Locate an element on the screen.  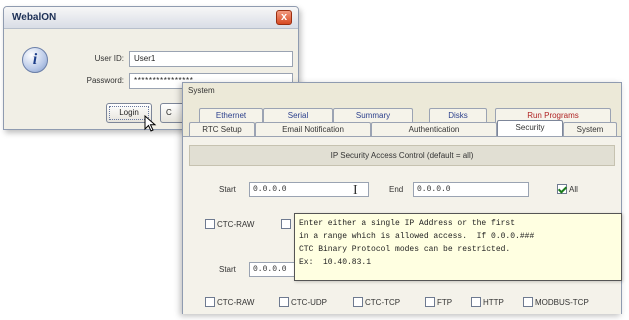
ctc-raw-checkbox-1: CTC-RAW is located at coordinates (229, 224).